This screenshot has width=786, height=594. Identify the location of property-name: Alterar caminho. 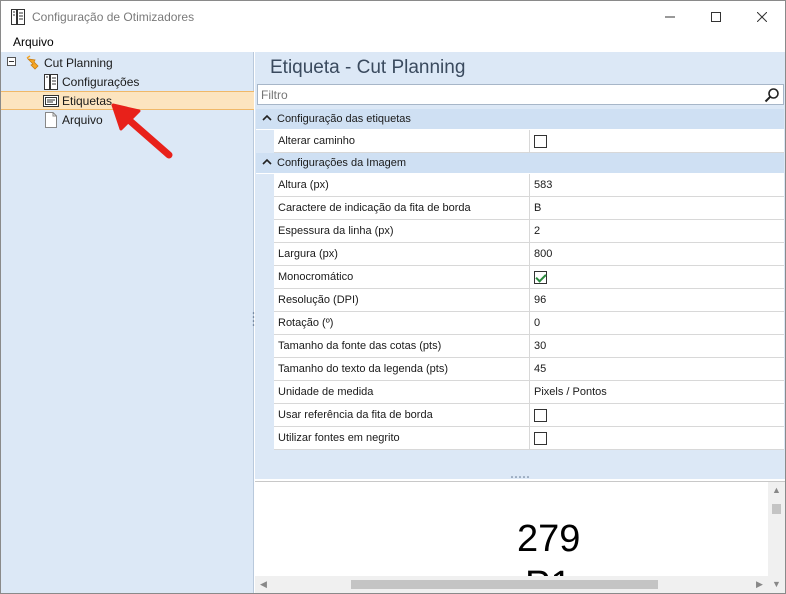
(402, 141).